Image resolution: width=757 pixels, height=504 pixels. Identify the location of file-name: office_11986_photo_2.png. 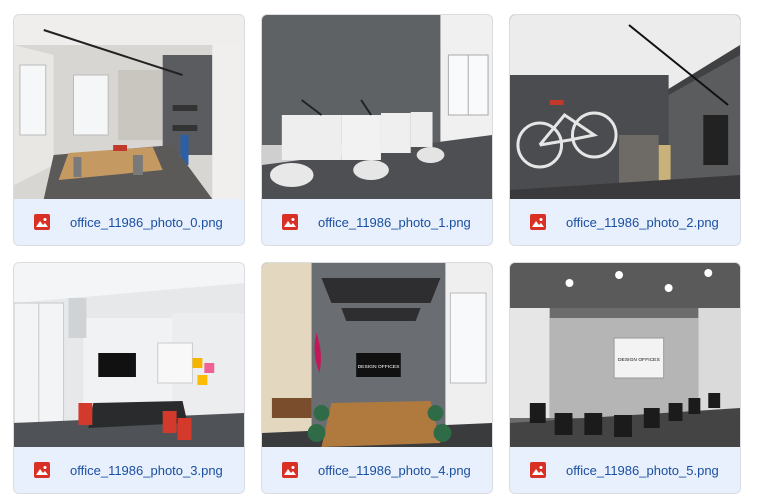
(642, 222).